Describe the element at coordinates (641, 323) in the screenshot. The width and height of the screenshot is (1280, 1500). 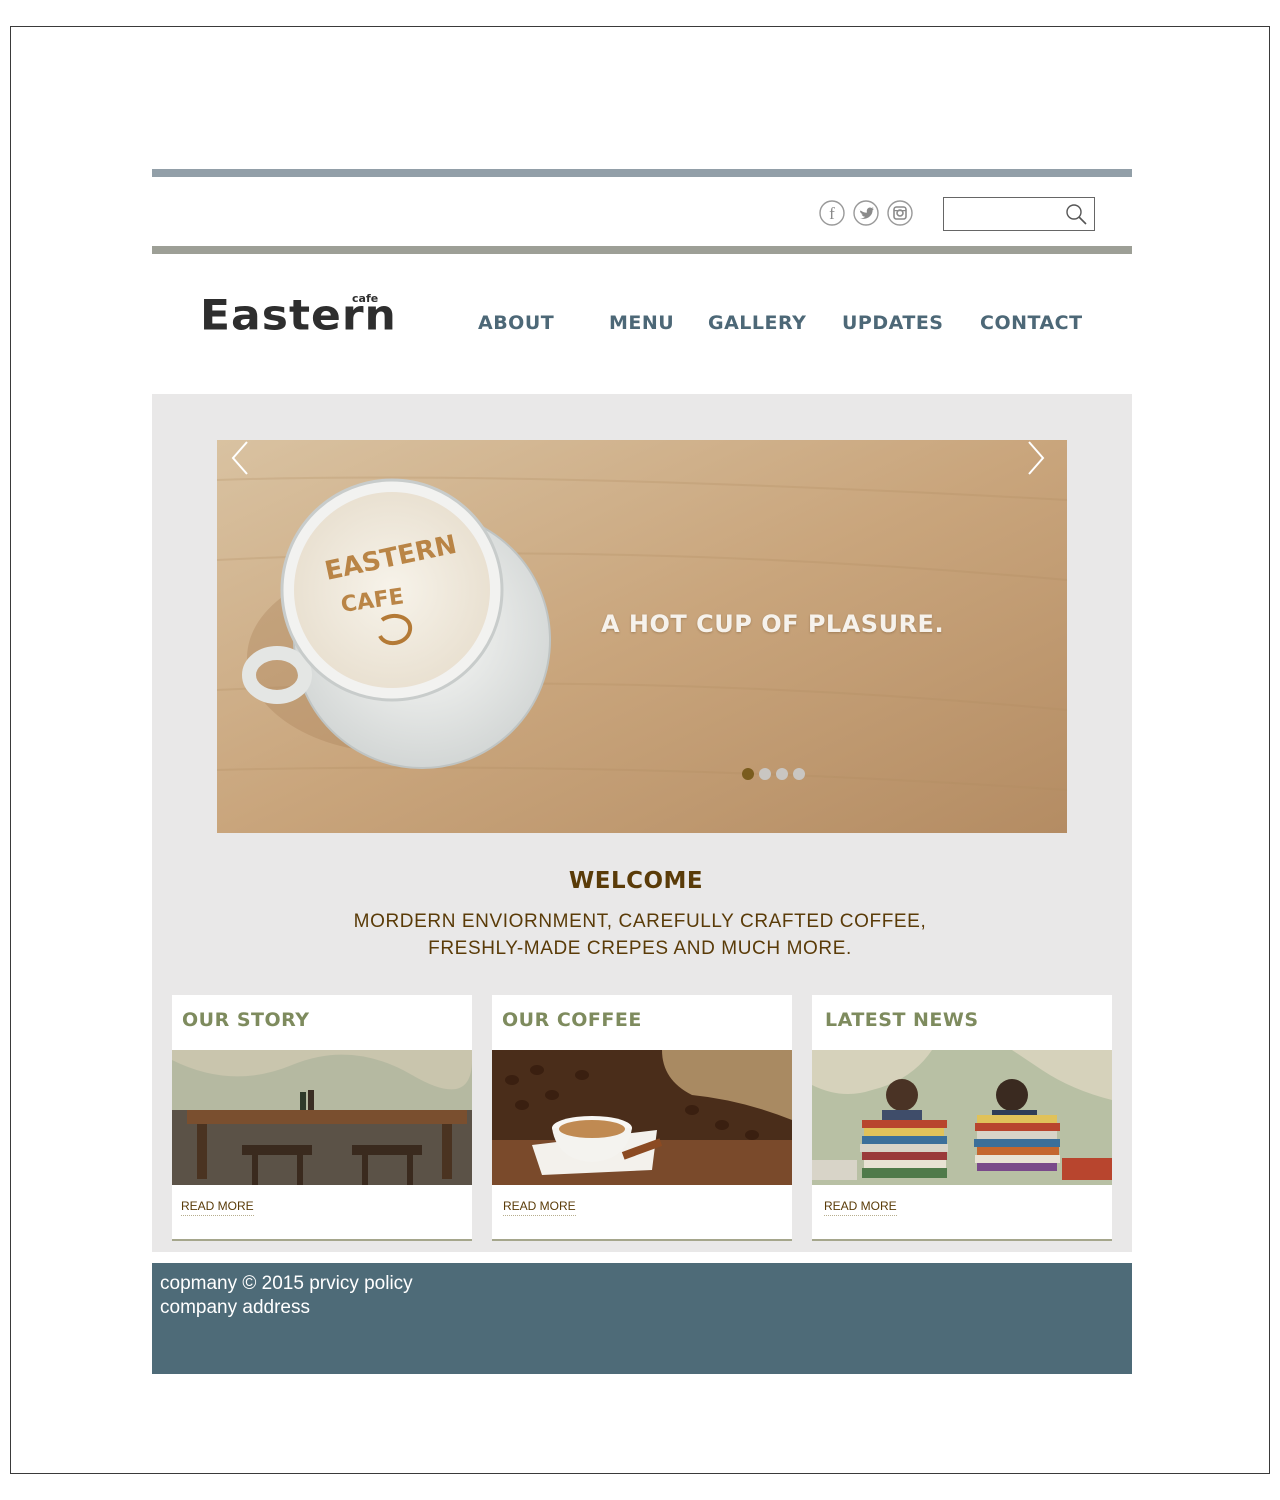
I see `nav-menu: MENU` at that location.